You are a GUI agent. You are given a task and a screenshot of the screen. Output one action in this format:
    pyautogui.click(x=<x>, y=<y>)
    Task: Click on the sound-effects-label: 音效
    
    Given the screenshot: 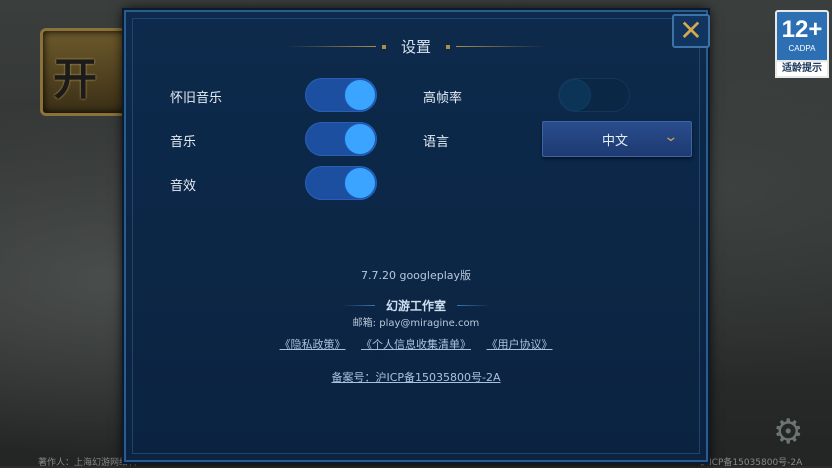 What is the action you would take?
    pyautogui.click(x=183, y=186)
    